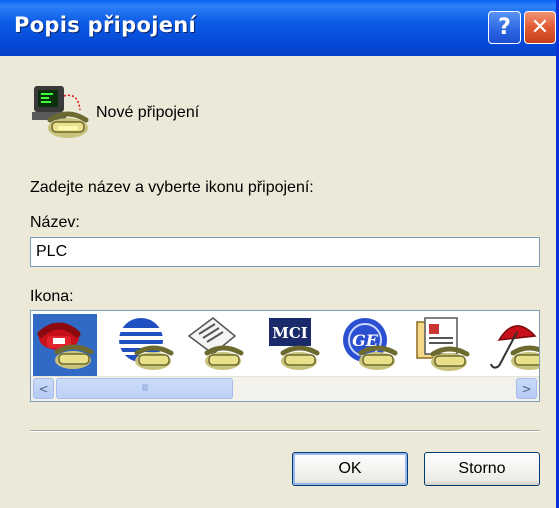 The image size is (559, 508). Describe the element at coordinates (52, 296) in the screenshot. I see `icon-label: Ikona:` at that location.